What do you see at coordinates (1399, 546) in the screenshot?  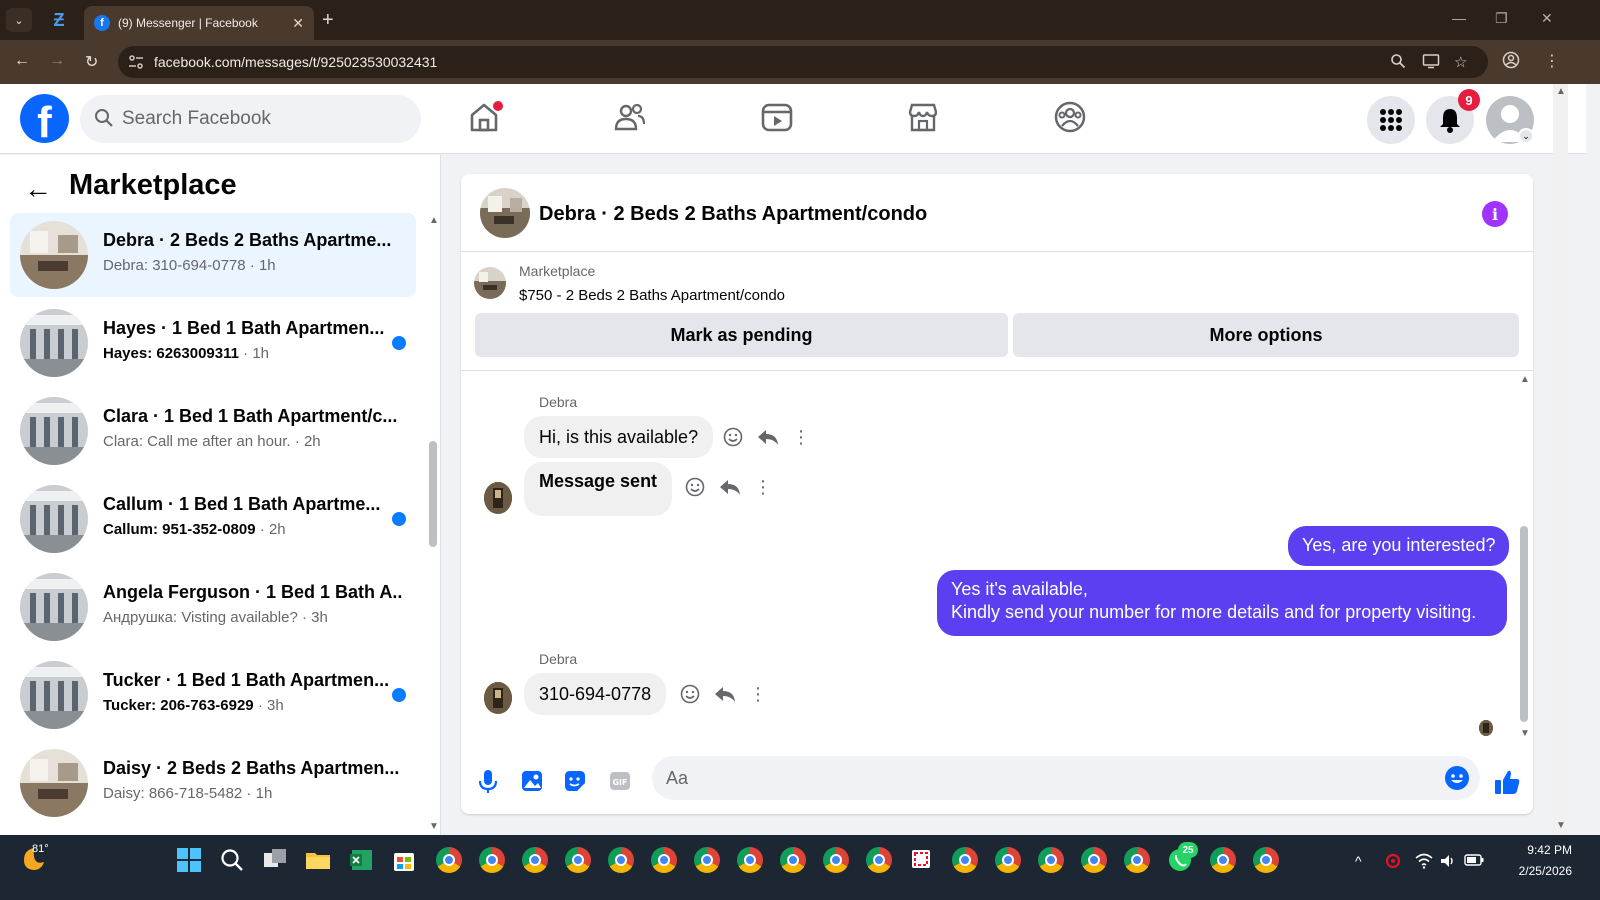 I see `message-bubble-outgoing: Yes, are you interested?` at bounding box center [1399, 546].